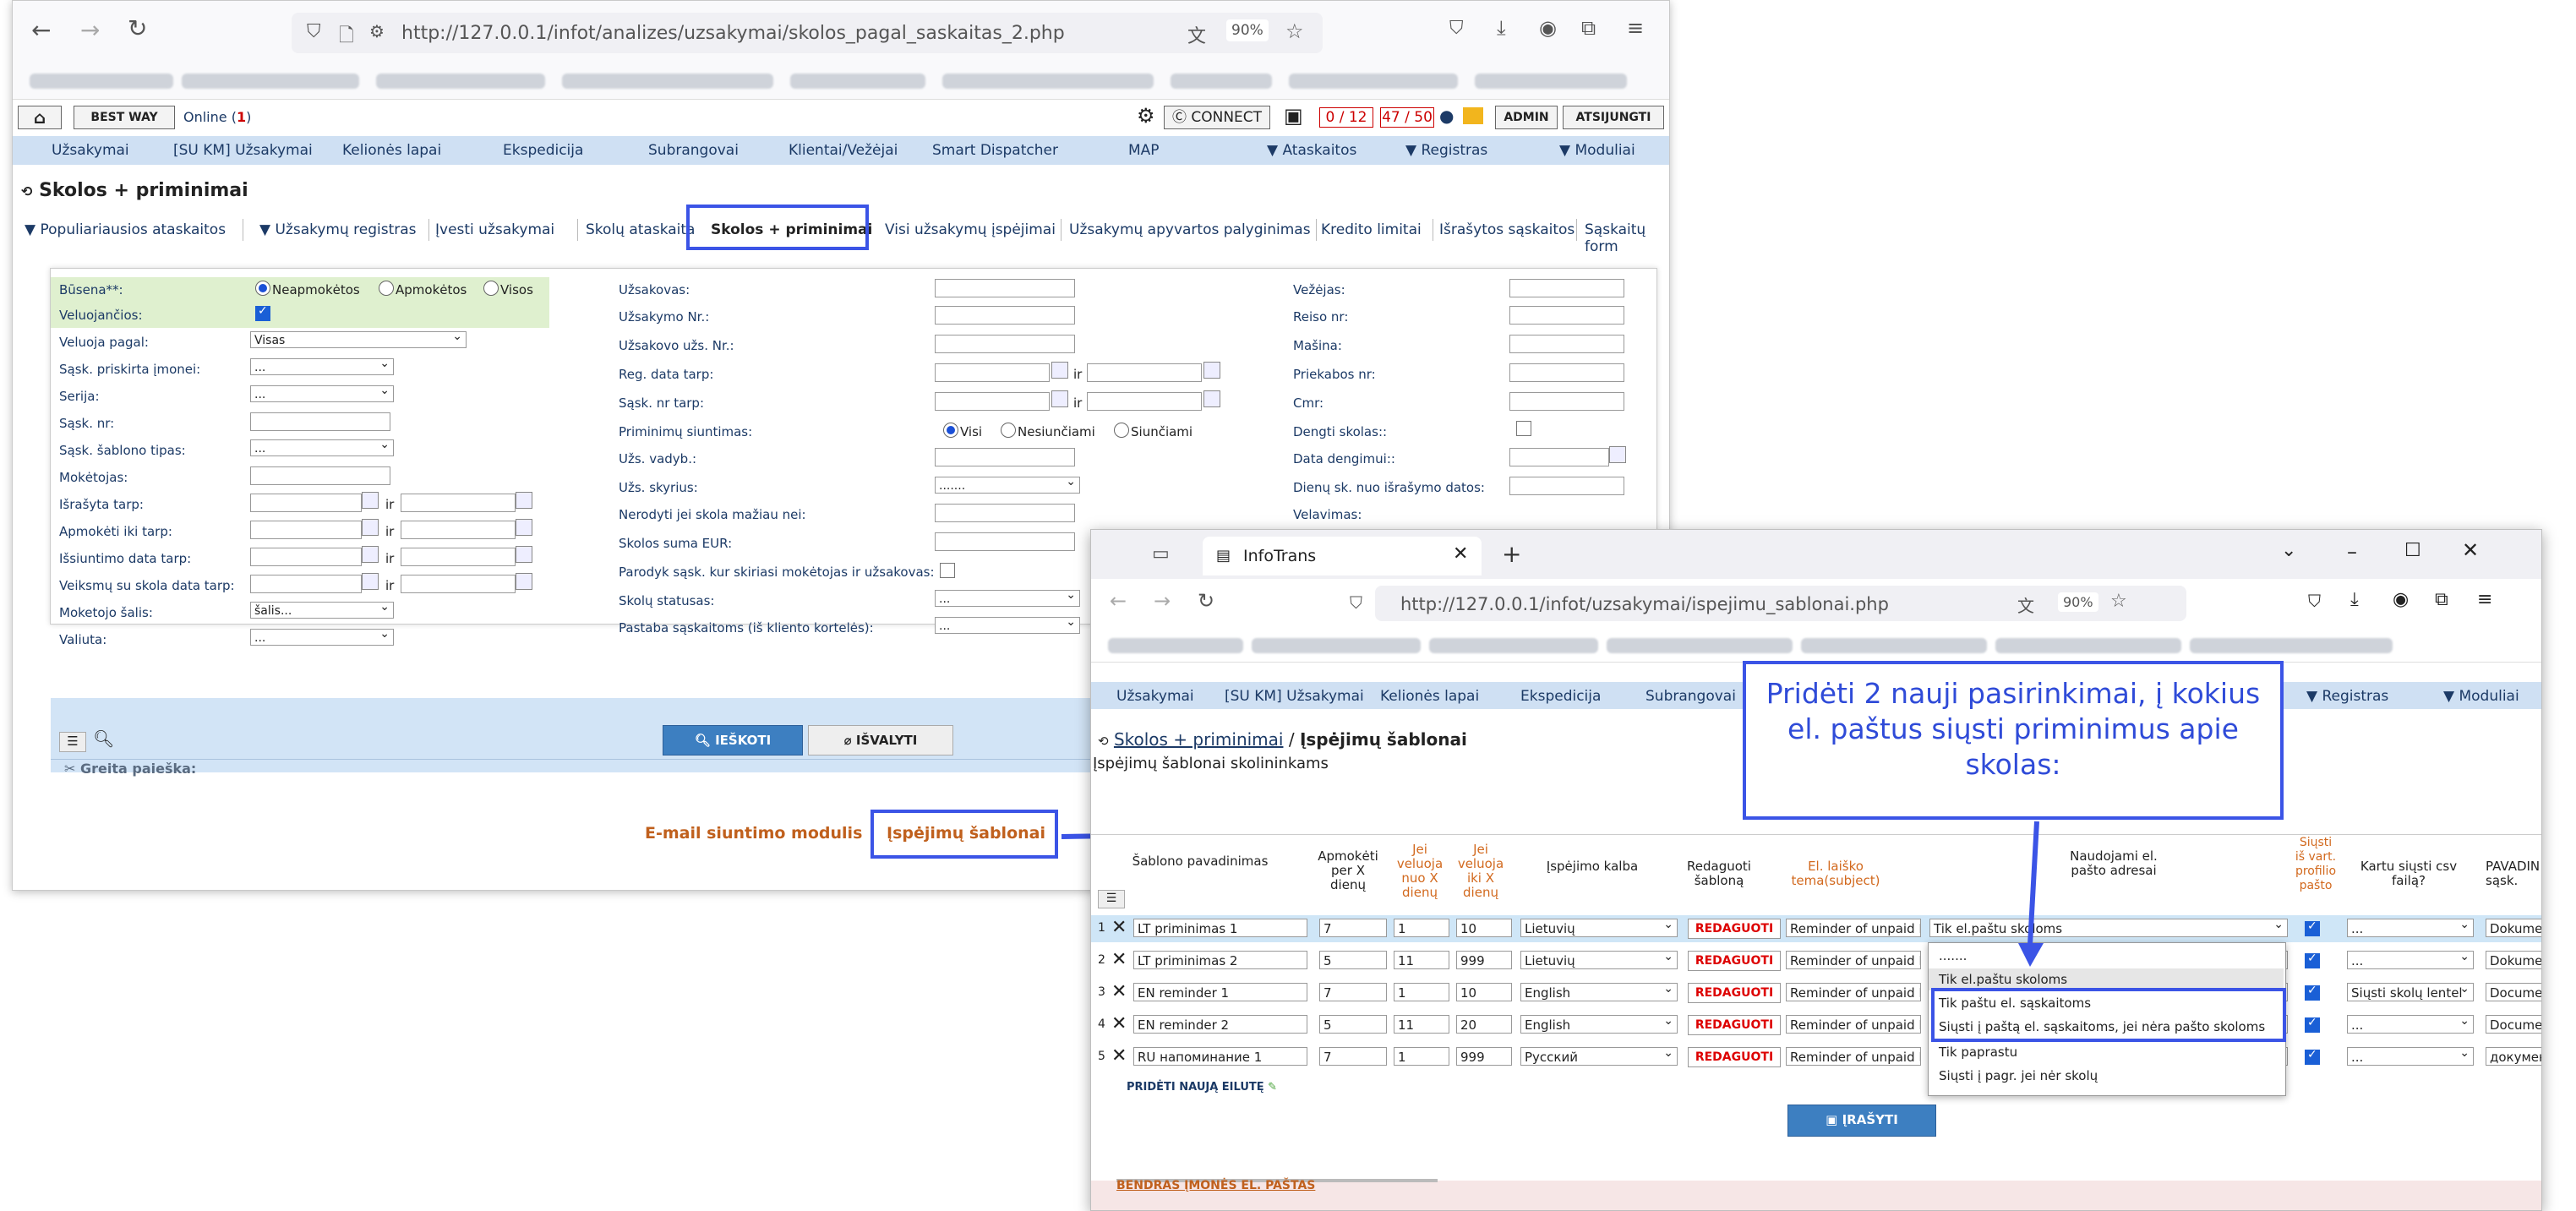 This screenshot has width=2576, height=1211. I want to click on menu-item: ▼ Ataskaitos, so click(1311, 150).